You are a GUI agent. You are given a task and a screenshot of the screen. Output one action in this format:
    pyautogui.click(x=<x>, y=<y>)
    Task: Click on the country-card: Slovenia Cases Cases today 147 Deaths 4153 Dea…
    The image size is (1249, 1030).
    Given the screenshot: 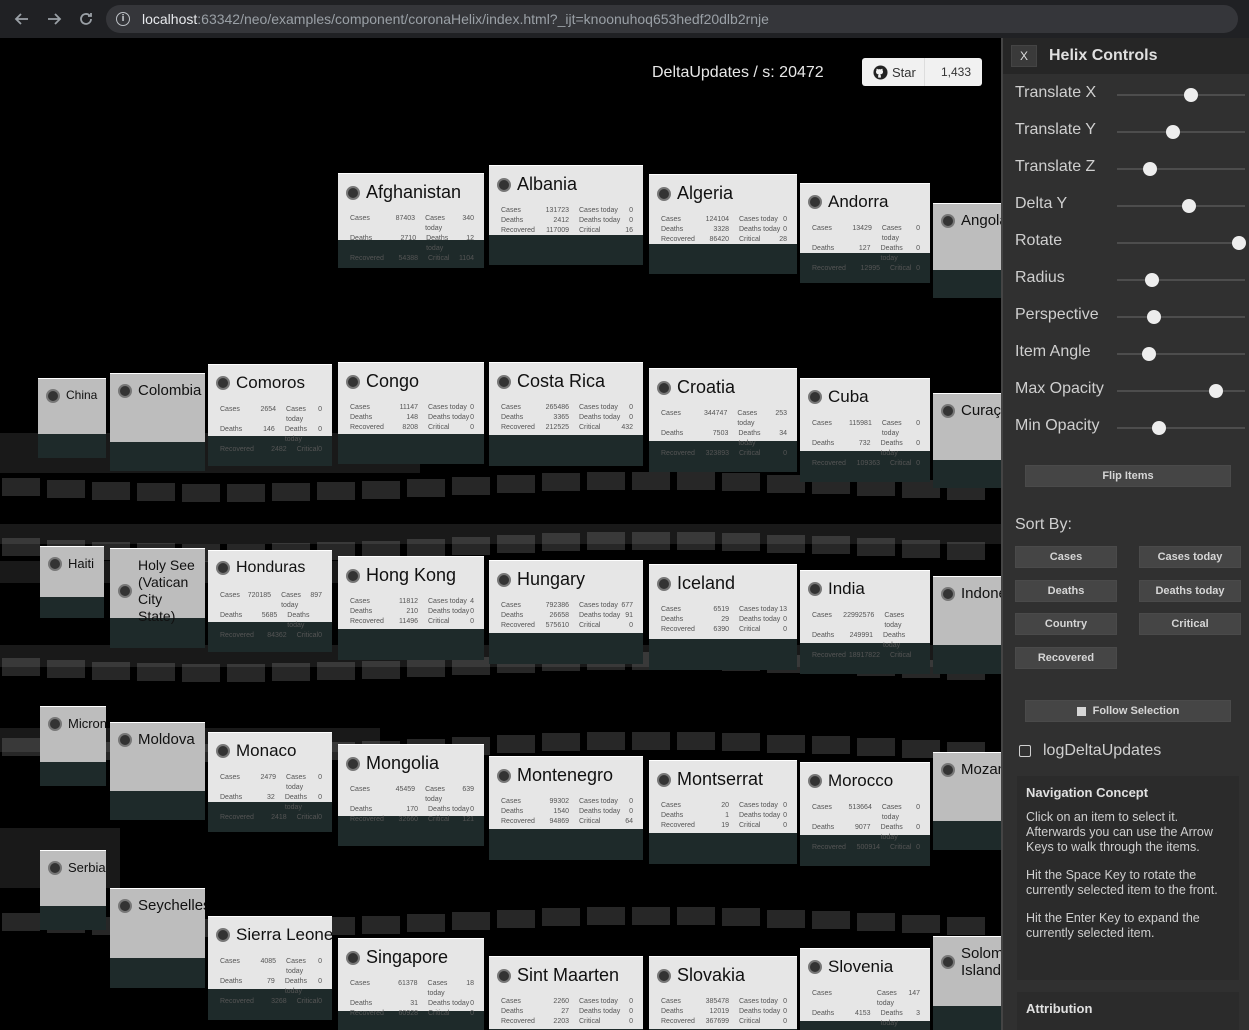 What is the action you would take?
    pyautogui.click(x=865, y=989)
    